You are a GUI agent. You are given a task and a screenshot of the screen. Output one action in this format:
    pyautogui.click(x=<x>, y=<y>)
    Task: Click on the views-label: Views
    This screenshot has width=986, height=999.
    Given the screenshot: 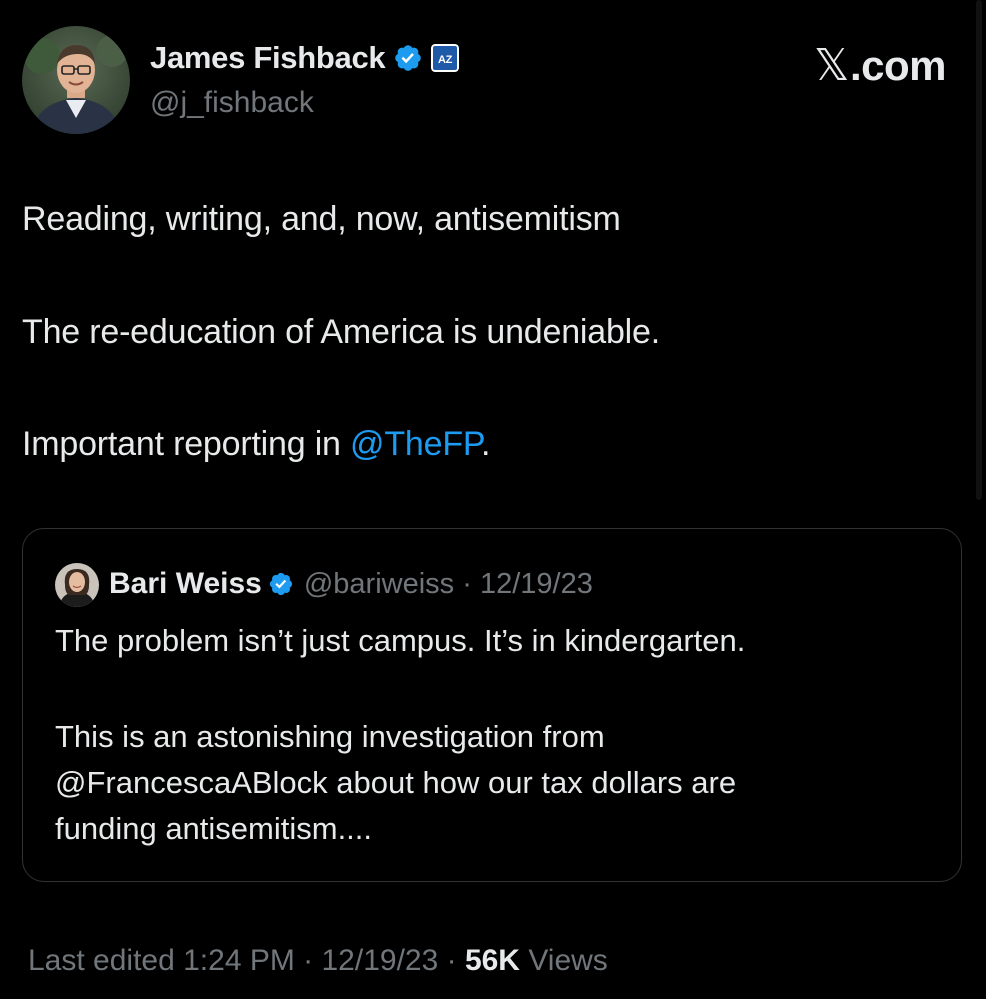 What is the action you would take?
    pyautogui.click(x=563, y=960)
    